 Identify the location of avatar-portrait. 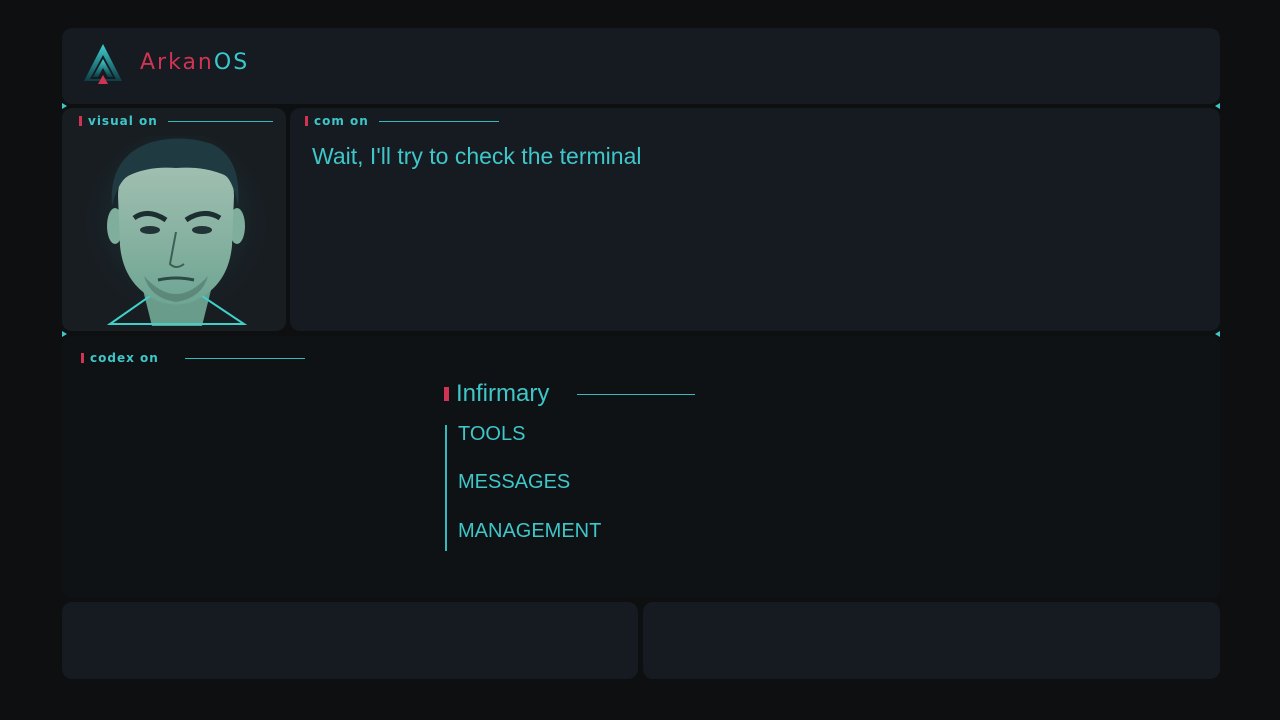
(176, 231).